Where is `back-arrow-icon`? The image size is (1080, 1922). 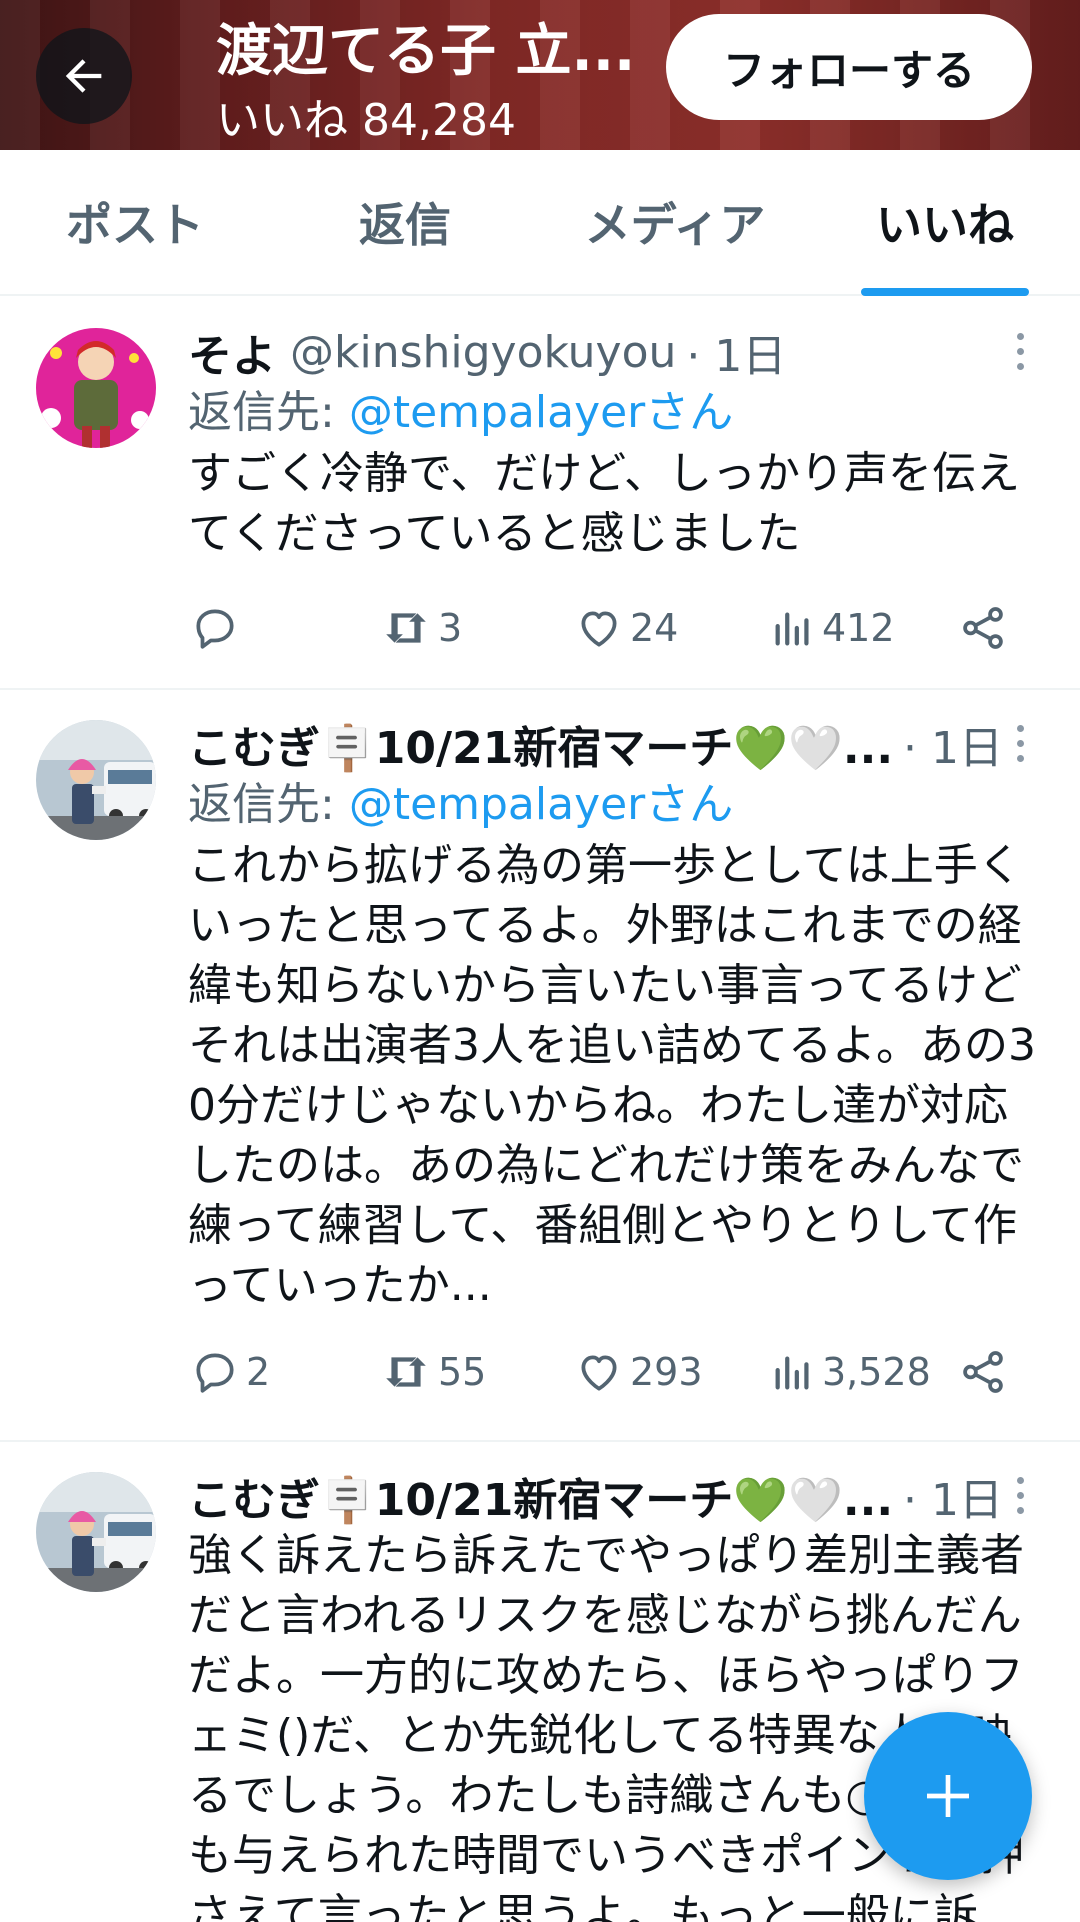 back-arrow-icon is located at coordinates (83, 76).